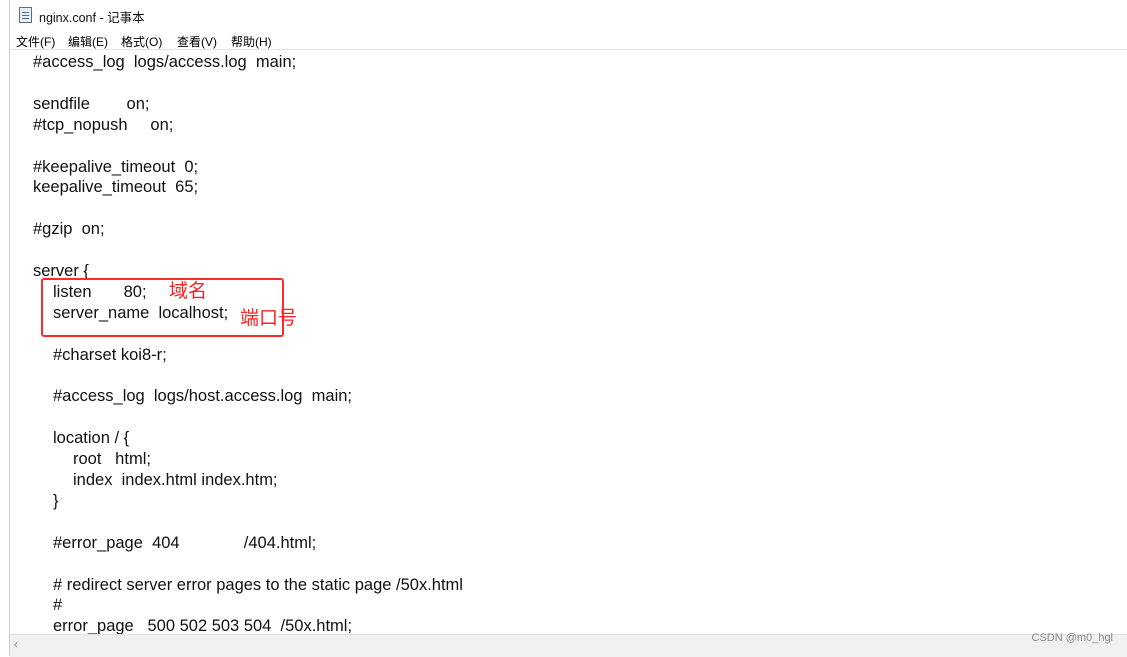 The width and height of the screenshot is (1127, 657). I want to click on title-bar: nginx.conf - 记事本, so click(568, 15).